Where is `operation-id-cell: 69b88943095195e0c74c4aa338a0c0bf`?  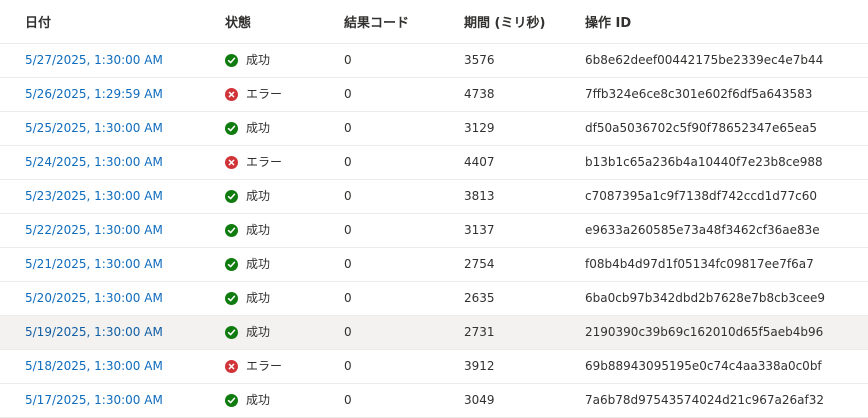 operation-id-cell: 69b88943095195e0c74c4aa338a0c0bf is located at coordinates (703, 366).